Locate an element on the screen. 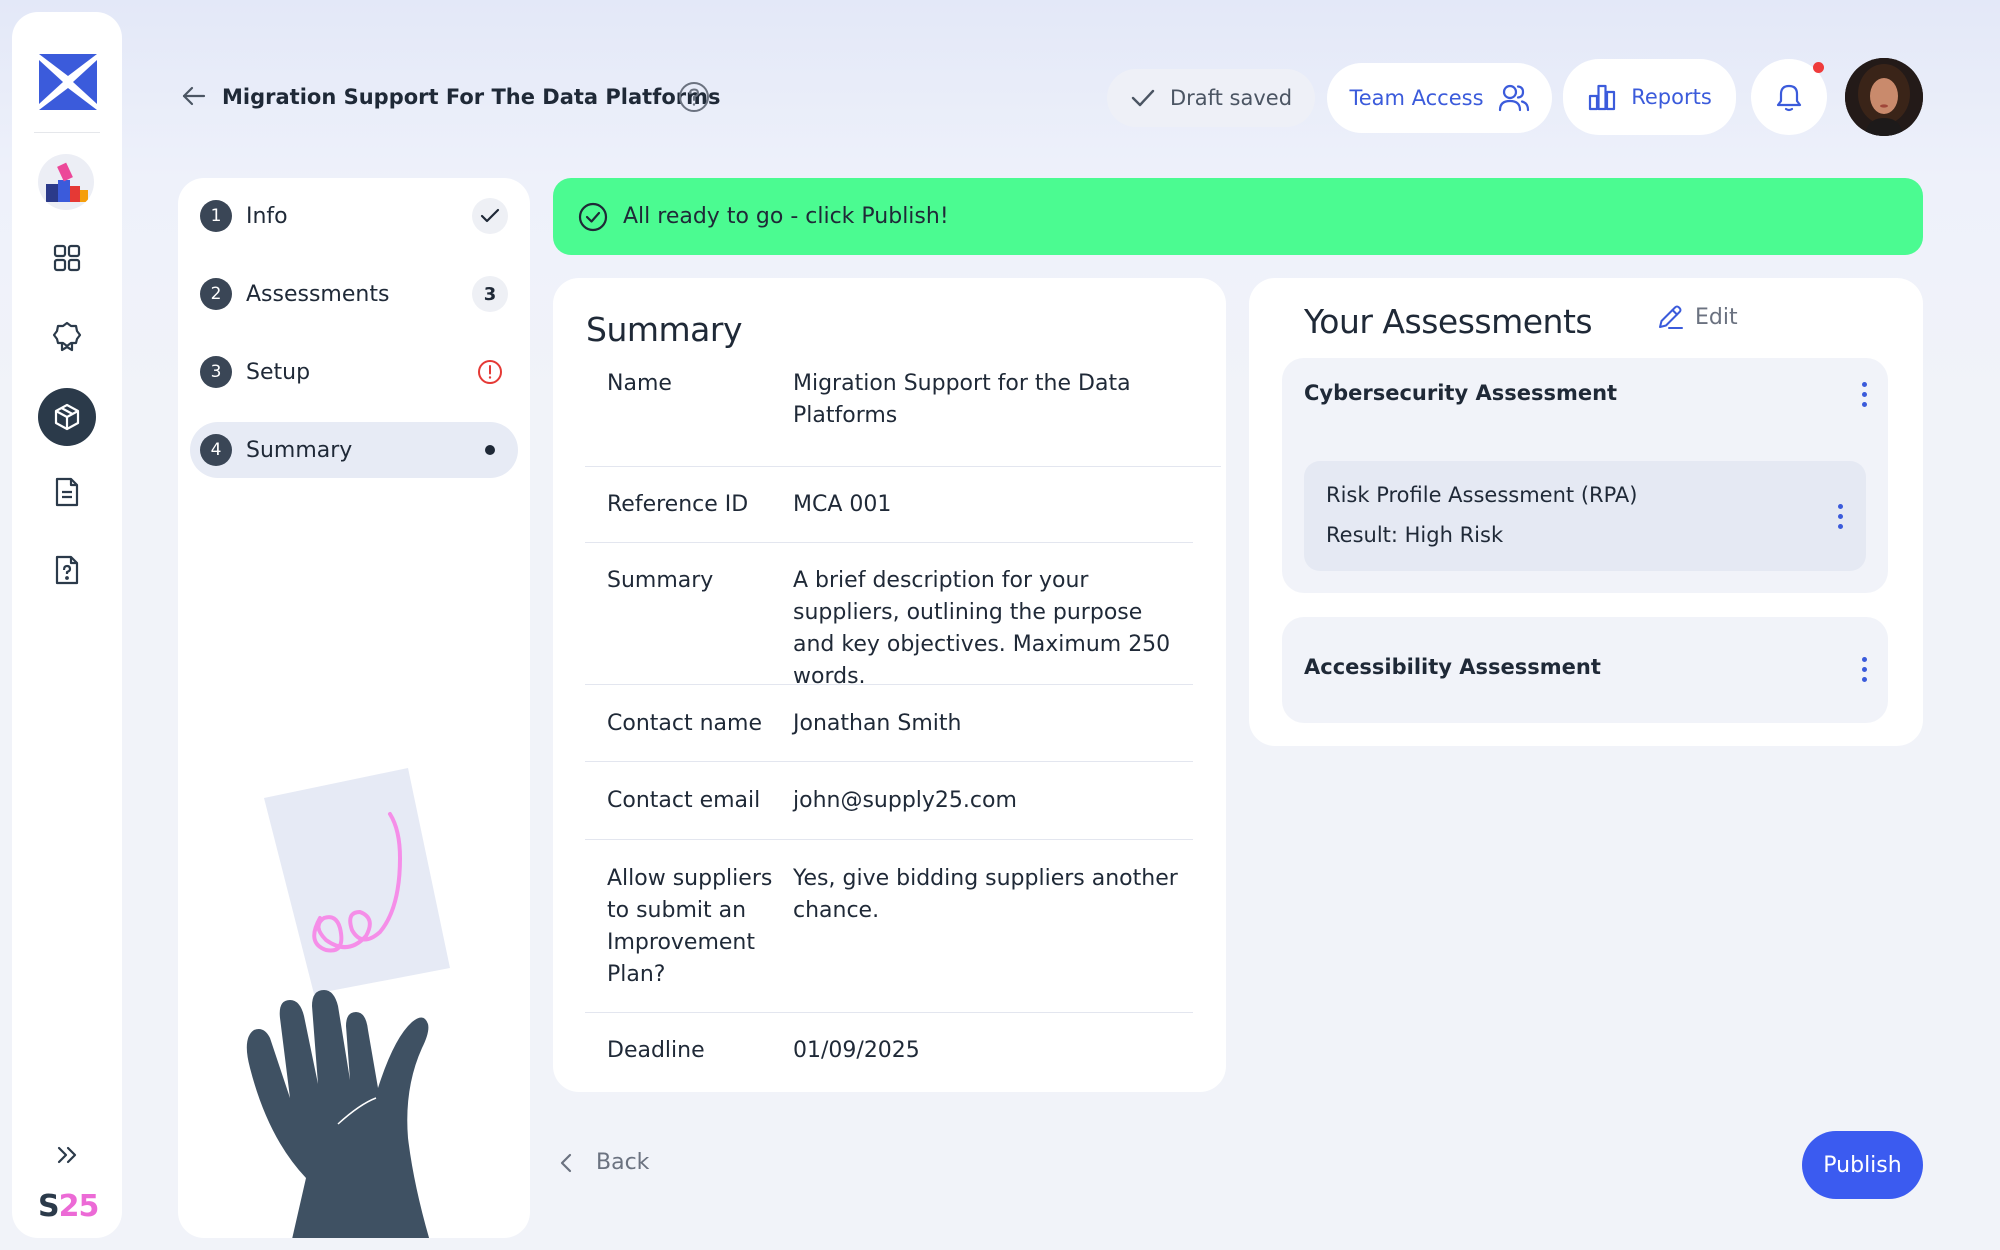  step-label: Assessments is located at coordinates (318, 294).